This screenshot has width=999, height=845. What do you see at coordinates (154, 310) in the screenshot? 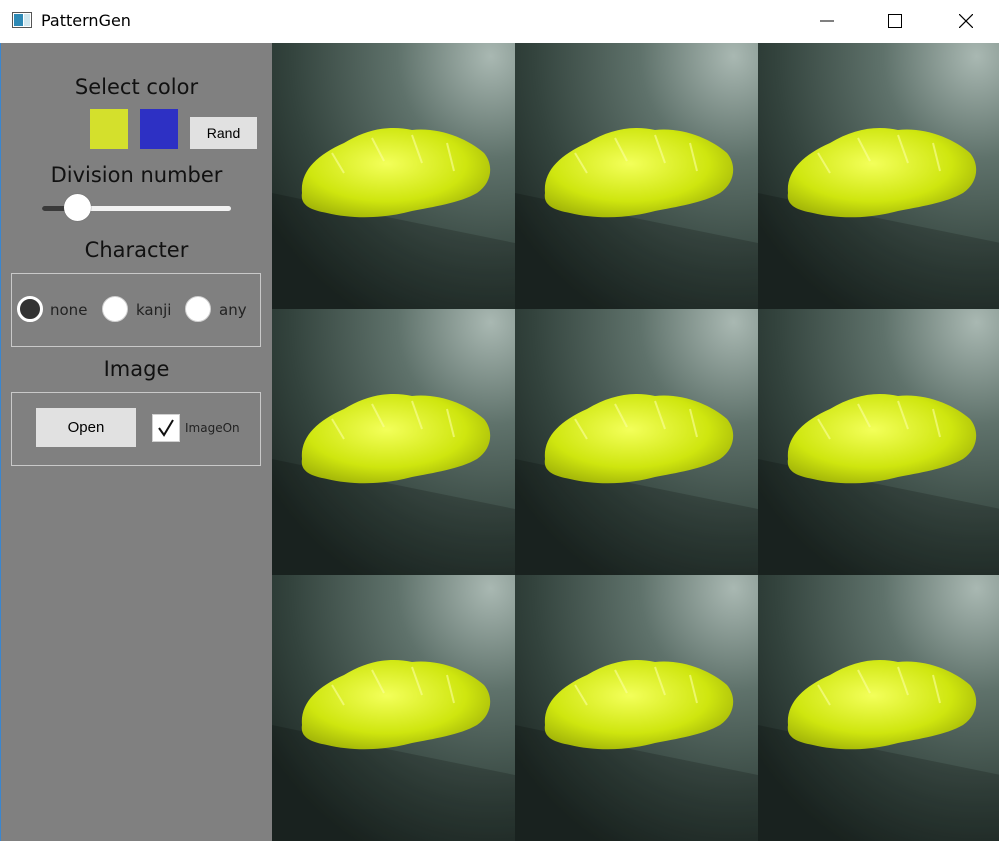
I see `radio-kanji-label: kanji` at bounding box center [154, 310].